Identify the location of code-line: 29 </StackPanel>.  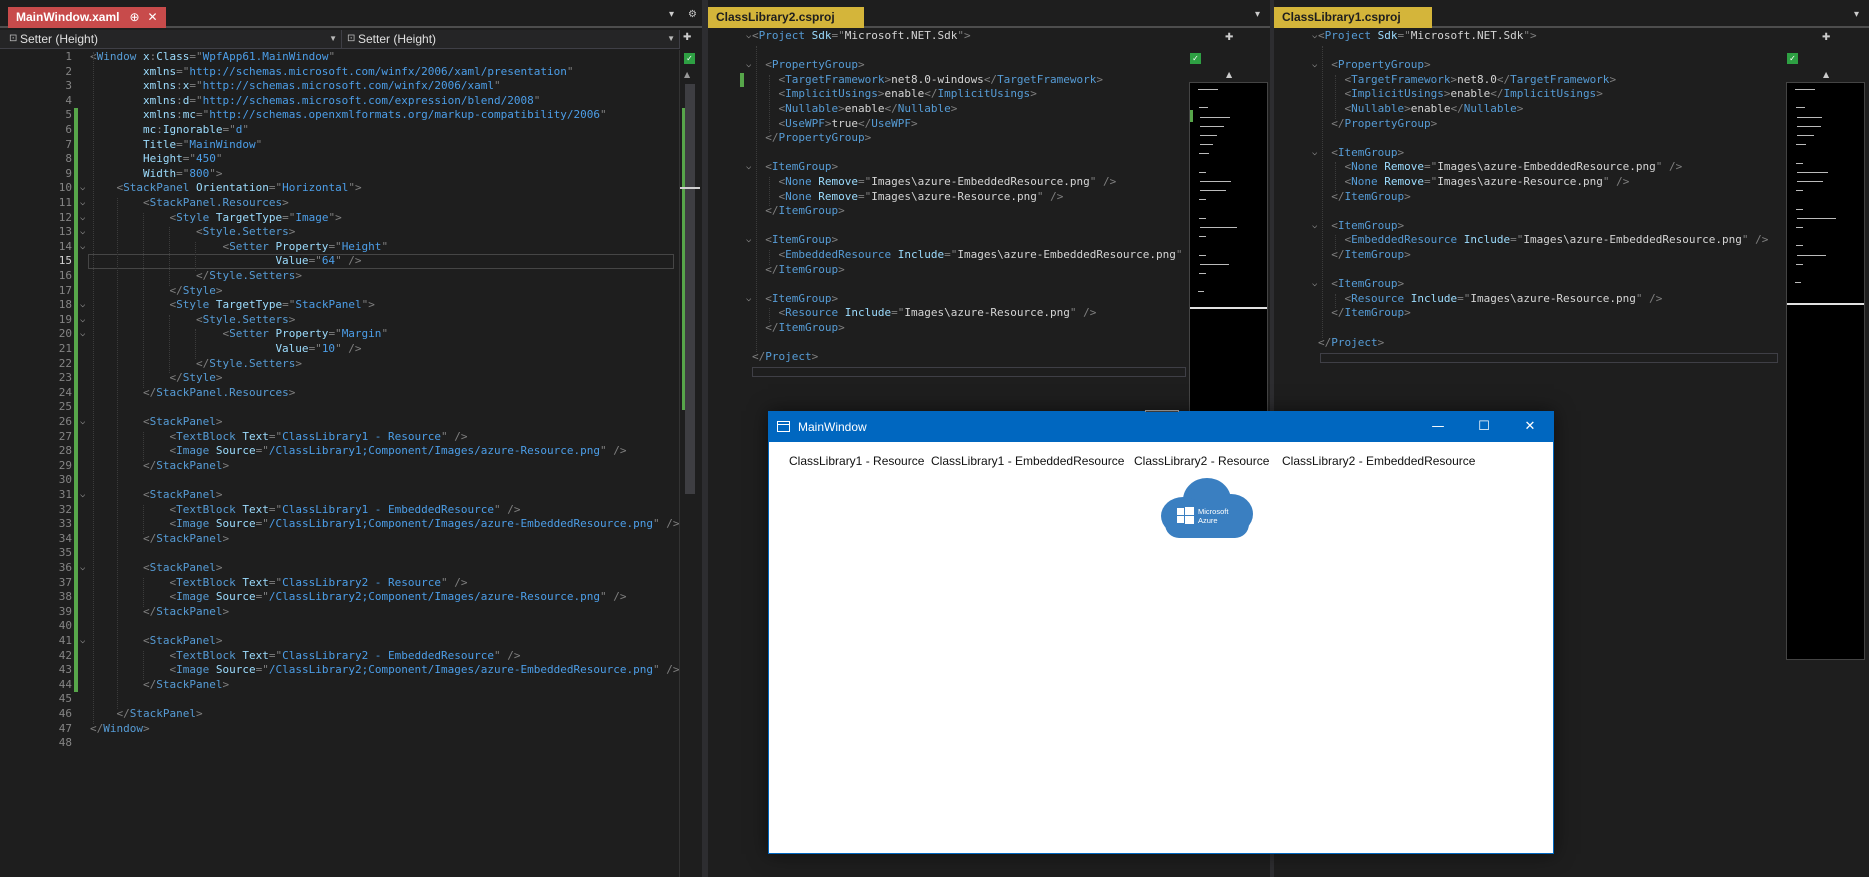
(338, 466).